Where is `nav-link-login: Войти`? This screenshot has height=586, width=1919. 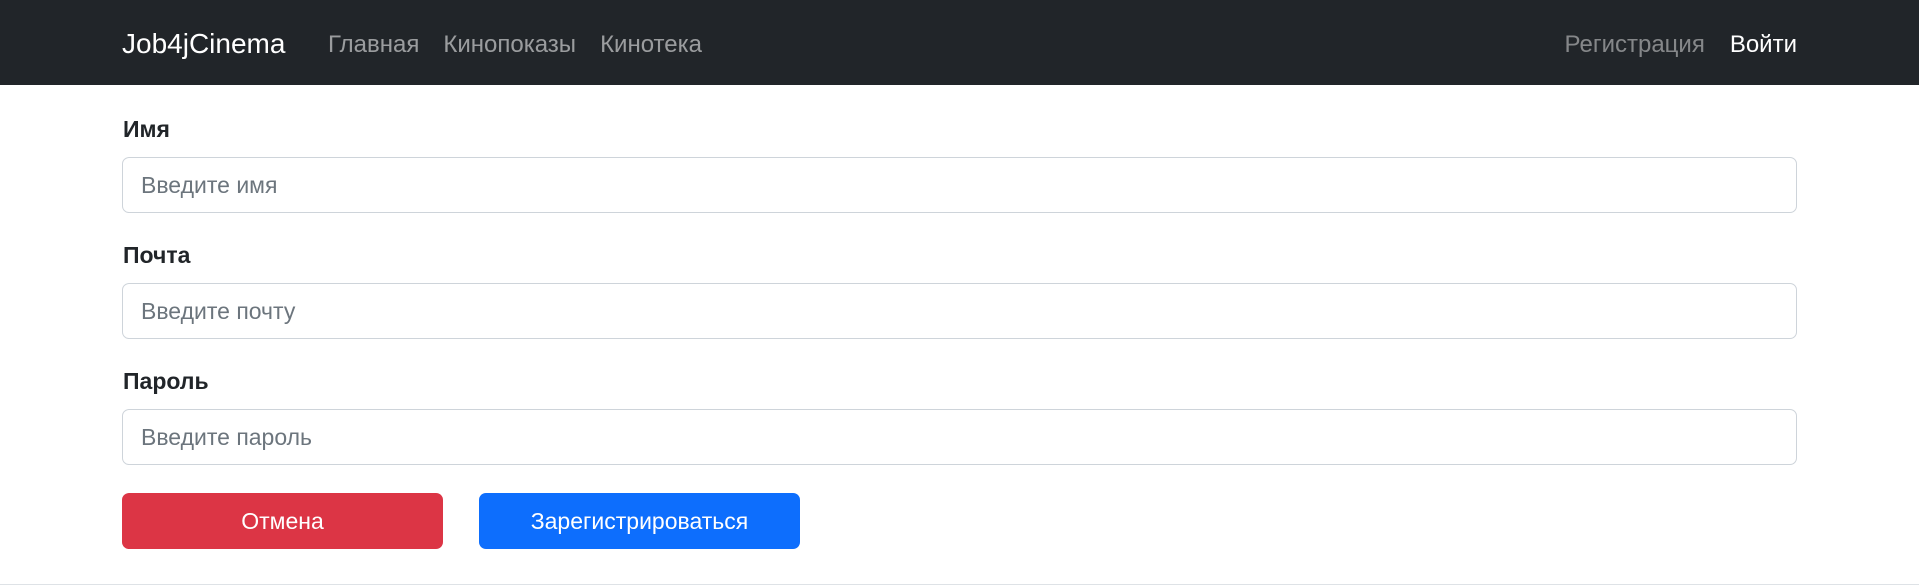 nav-link-login: Войти is located at coordinates (1763, 45).